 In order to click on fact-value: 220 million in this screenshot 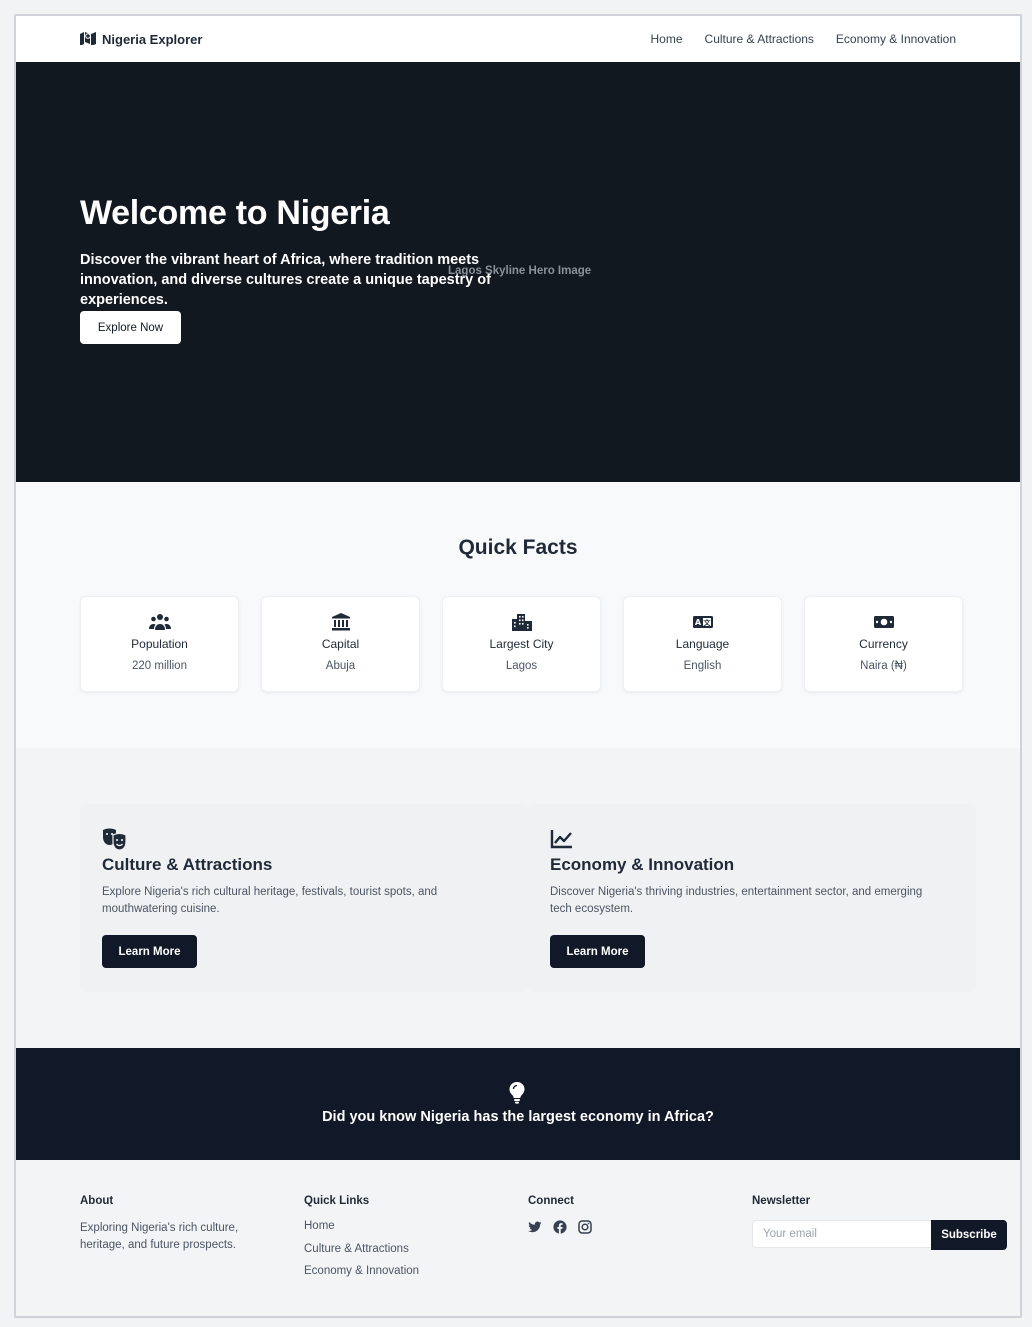, I will do `click(159, 666)`.